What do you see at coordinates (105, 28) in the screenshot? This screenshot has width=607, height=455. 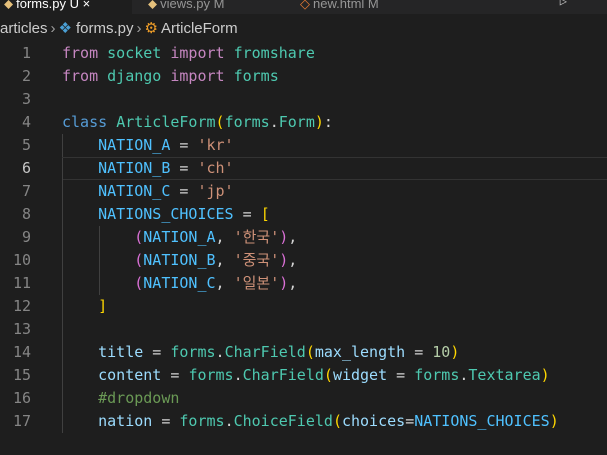 I see `breadcrumb-file: forms.py` at bounding box center [105, 28].